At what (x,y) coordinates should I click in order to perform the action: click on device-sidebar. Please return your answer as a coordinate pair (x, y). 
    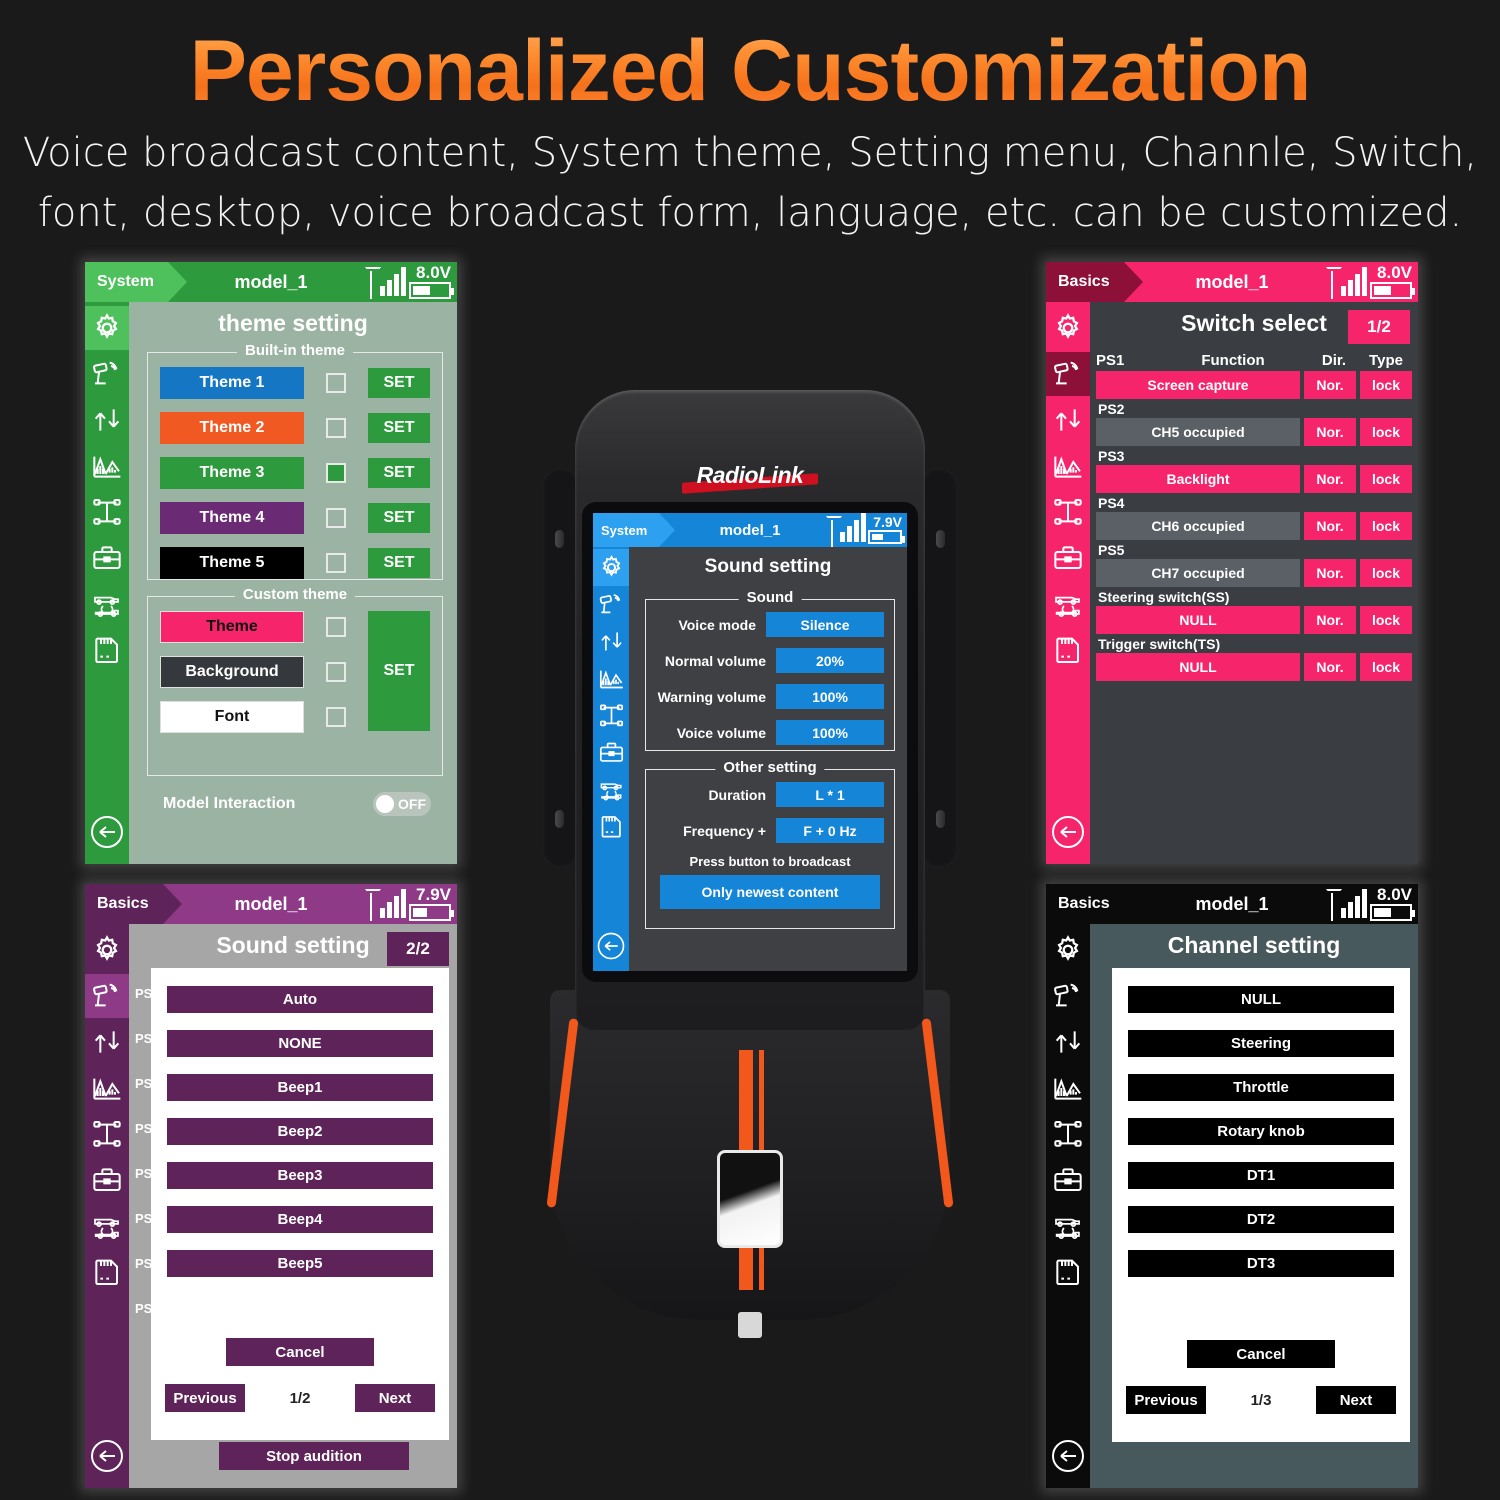
    Looking at the image, I should click on (611, 759).